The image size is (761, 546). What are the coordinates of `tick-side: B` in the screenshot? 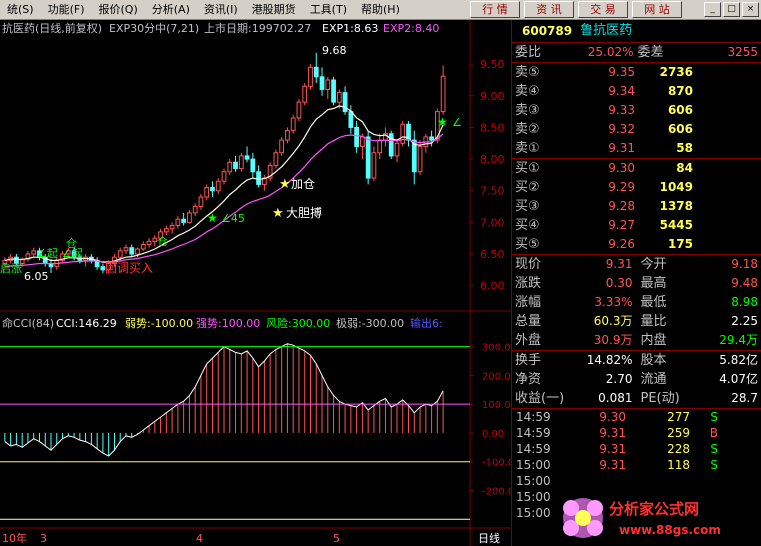 It's located at (713, 433).